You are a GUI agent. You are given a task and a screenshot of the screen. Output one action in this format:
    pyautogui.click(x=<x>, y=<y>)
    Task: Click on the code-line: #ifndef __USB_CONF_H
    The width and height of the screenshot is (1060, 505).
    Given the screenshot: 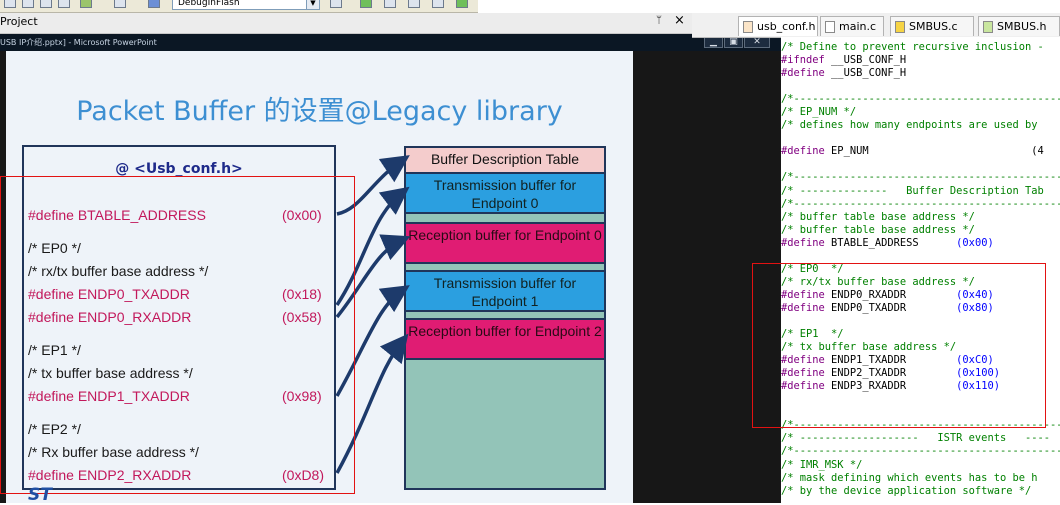 What is the action you would take?
    pyautogui.click(x=920, y=60)
    